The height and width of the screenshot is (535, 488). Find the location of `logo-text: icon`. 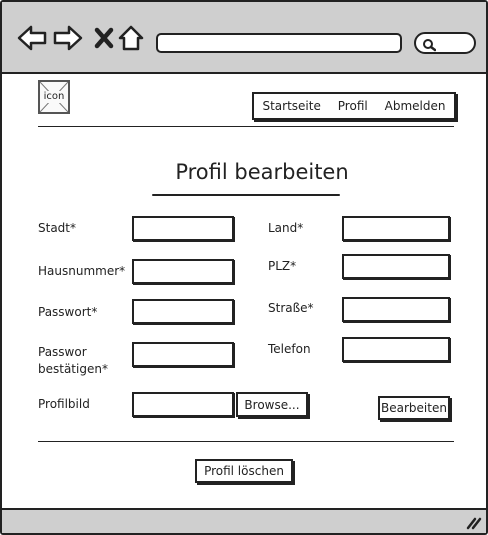

logo-text: icon is located at coordinates (54, 97).